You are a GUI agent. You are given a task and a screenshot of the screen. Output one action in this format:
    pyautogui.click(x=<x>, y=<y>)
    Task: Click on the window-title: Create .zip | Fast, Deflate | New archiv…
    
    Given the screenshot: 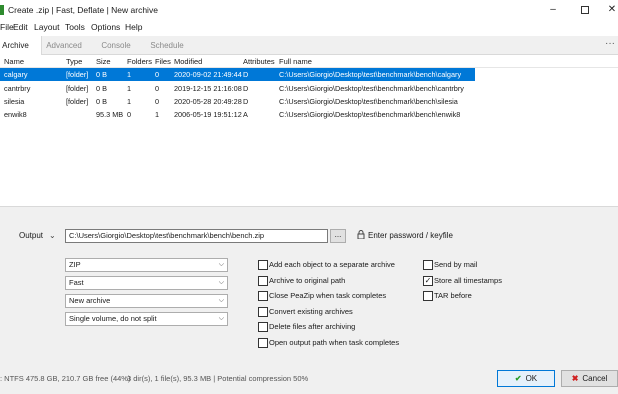 What is the action you would take?
    pyautogui.click(x=83, y=10)
    